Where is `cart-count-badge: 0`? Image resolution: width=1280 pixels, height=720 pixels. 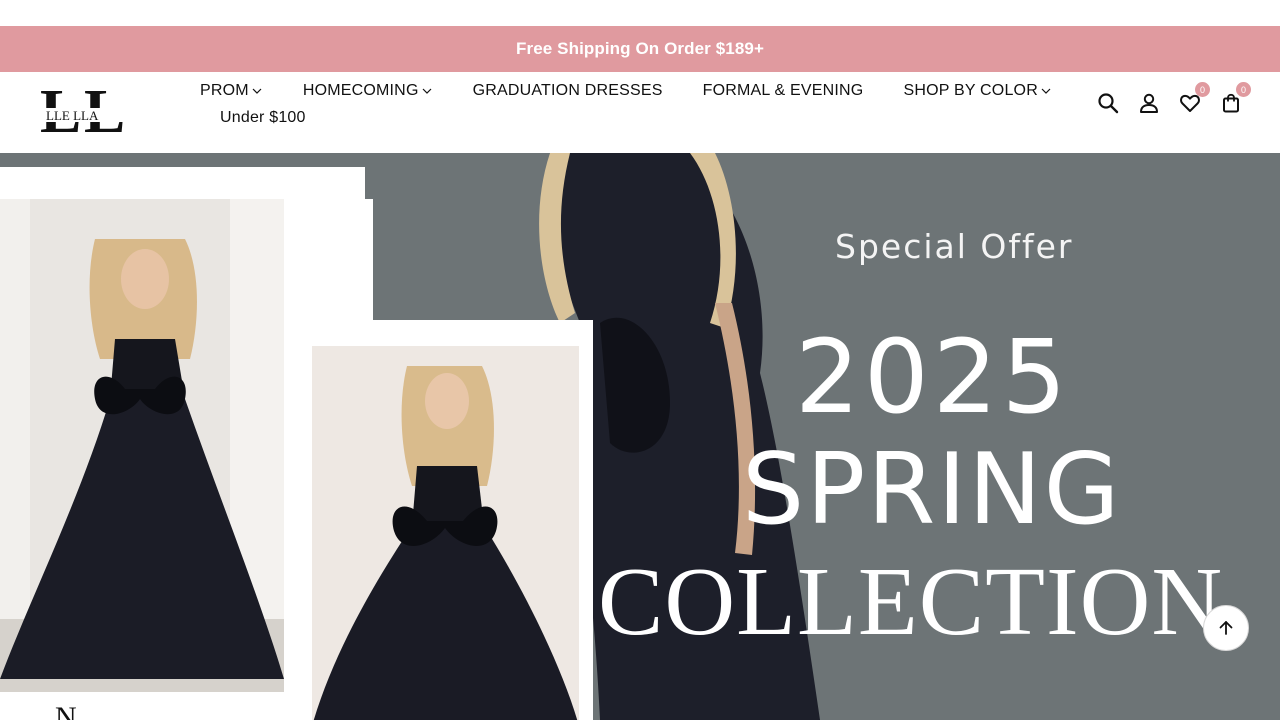 cart-count-badge: 0 is located at coordinates (1243, 89).